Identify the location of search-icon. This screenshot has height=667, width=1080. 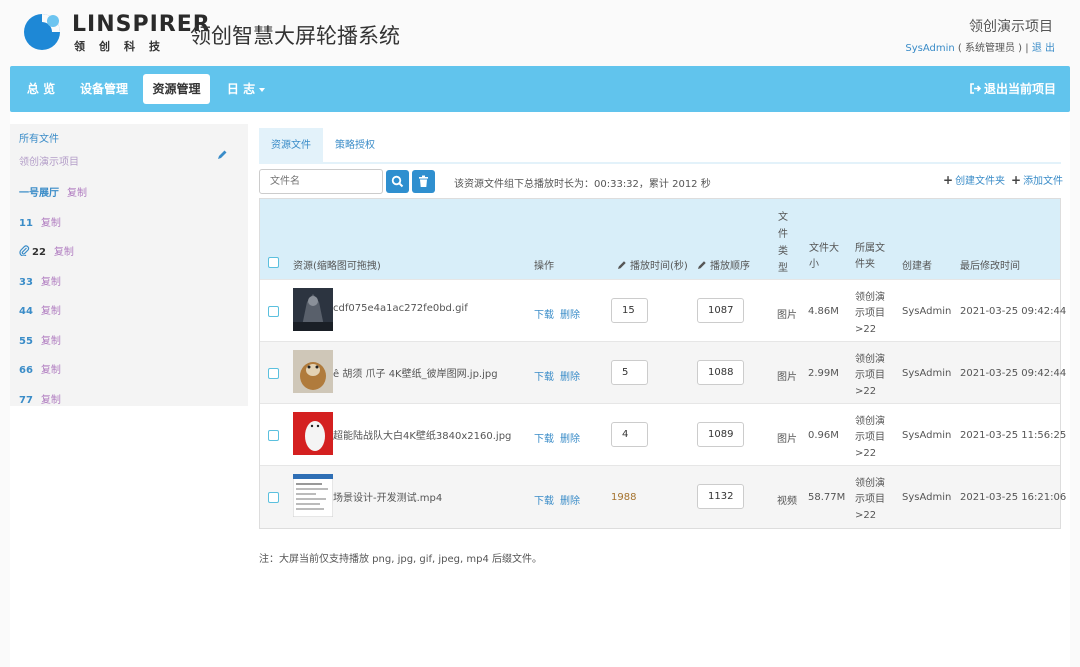
(397, 181).